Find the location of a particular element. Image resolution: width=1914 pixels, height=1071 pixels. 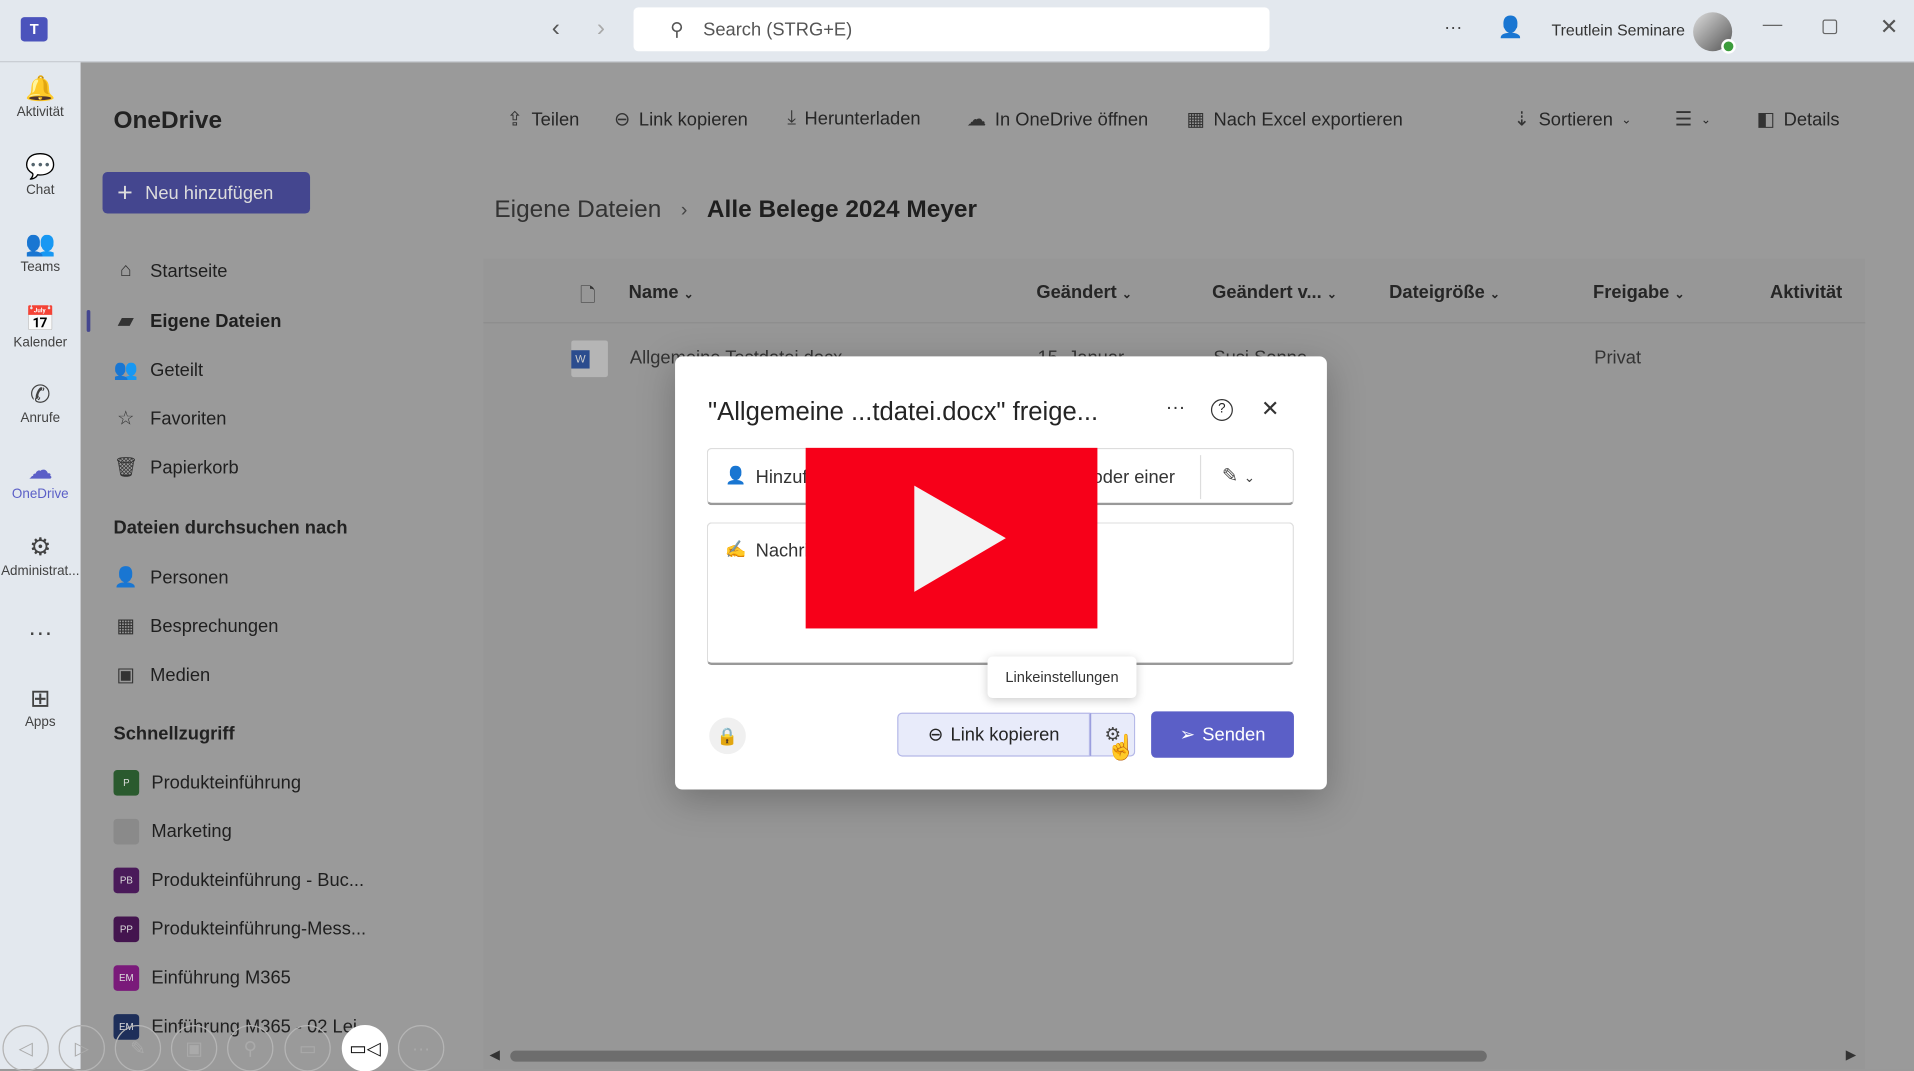

horizontal-scrollbar is located at coordinates (998, 1056).